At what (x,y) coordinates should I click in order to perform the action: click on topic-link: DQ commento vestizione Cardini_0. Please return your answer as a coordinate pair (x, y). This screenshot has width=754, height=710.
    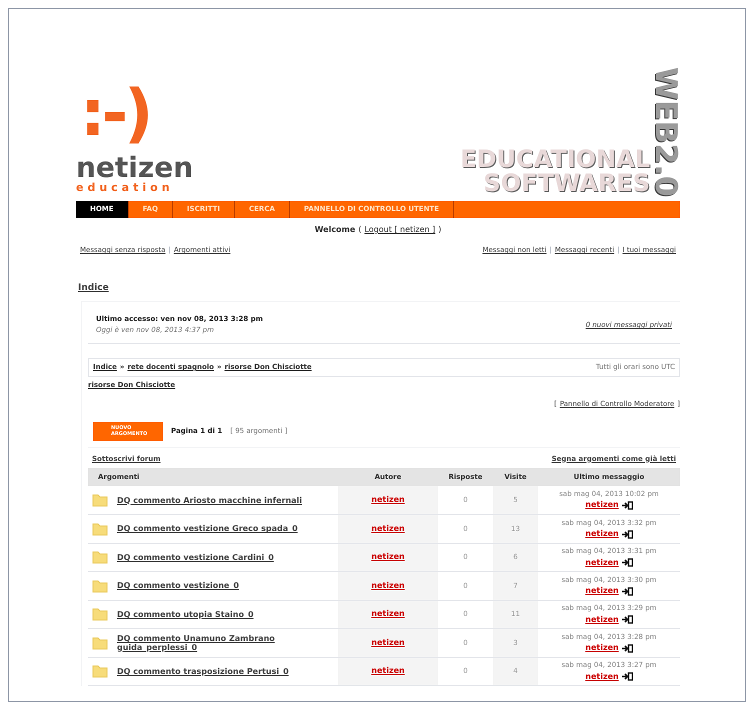
    Looking at the image, I should click on (219, 557).